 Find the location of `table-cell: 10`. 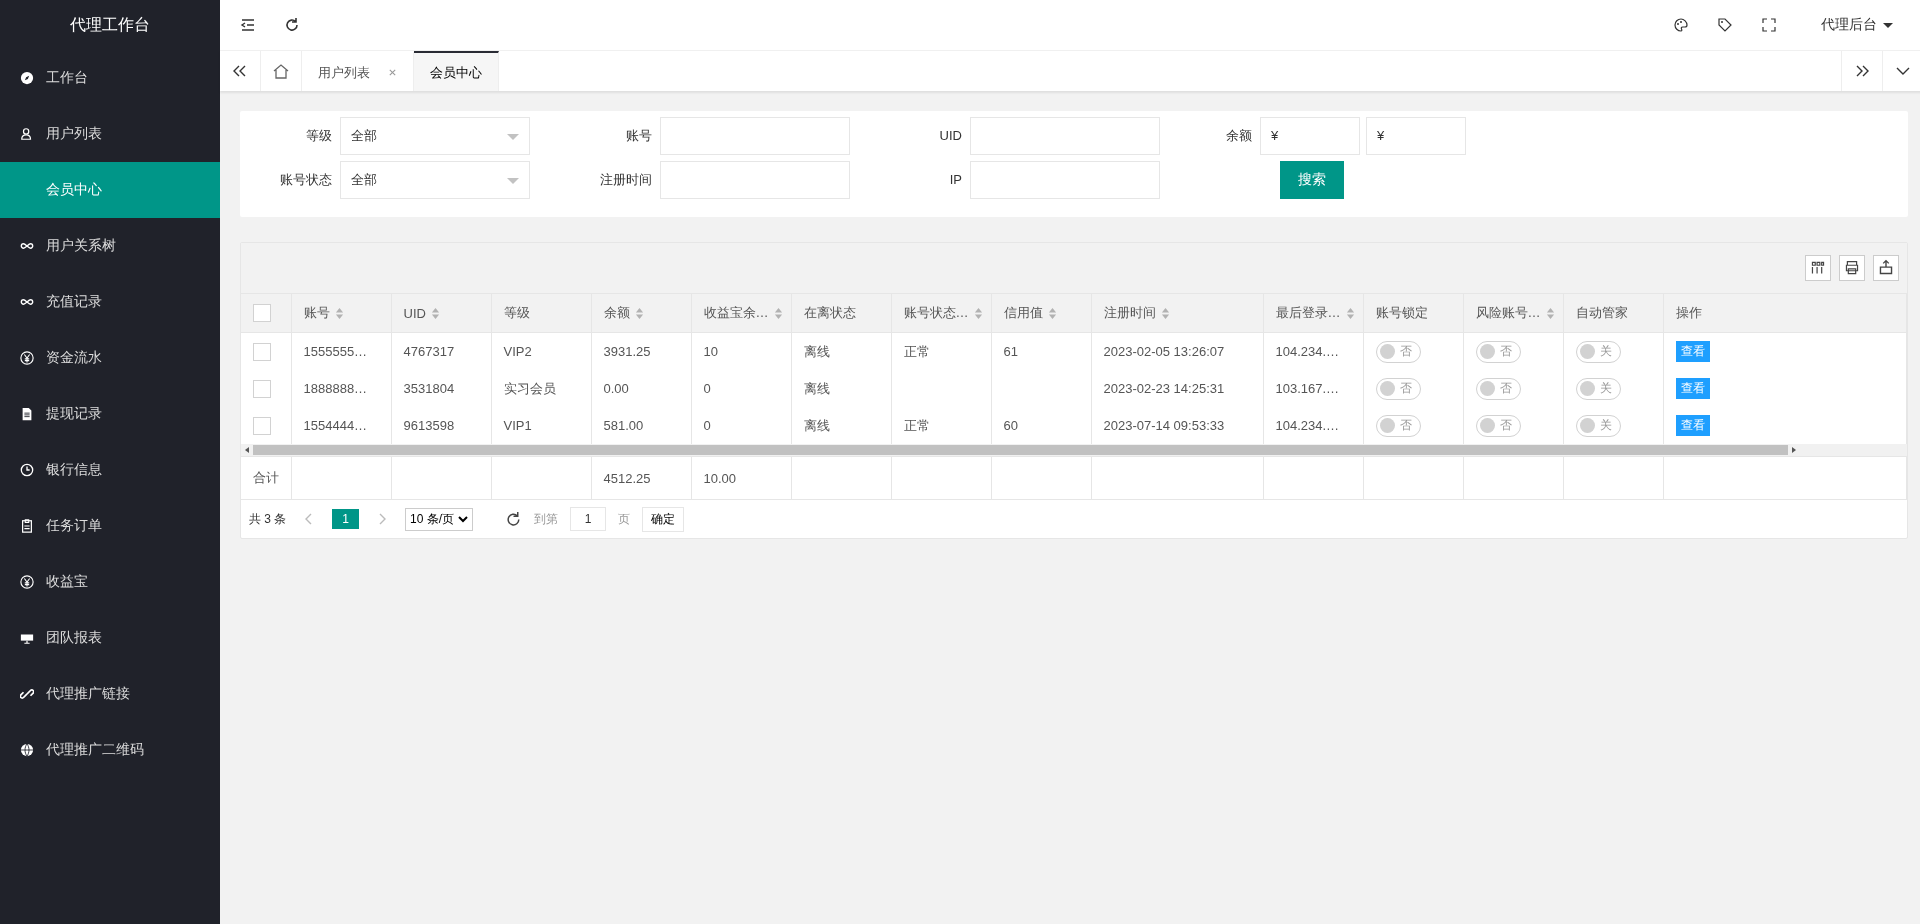

table-cell: 10 is located at coordinates (710, 351).